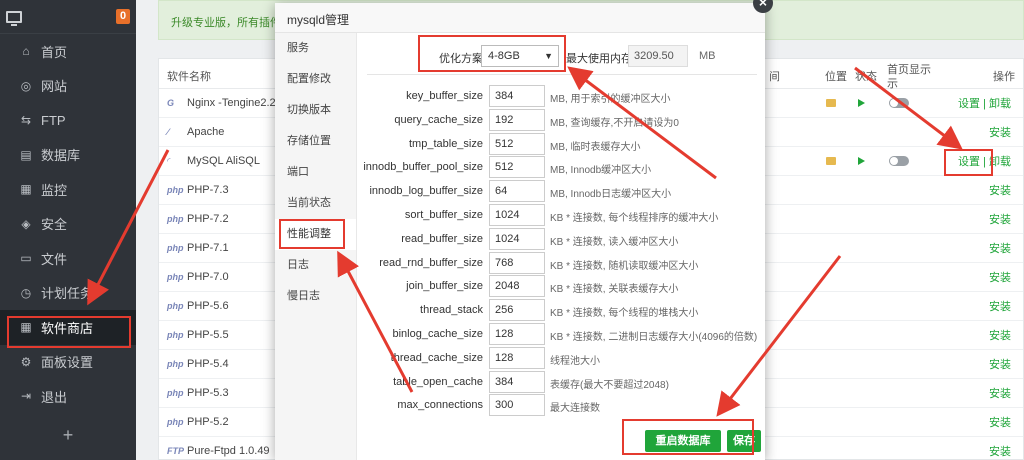 Image resolution: width=1024 pixels, height=460 pixels. What do you see at coordinates (315, 48) in the screenshot?
I see `modal-nav-item: 服务` at bounding box center [315, 48].